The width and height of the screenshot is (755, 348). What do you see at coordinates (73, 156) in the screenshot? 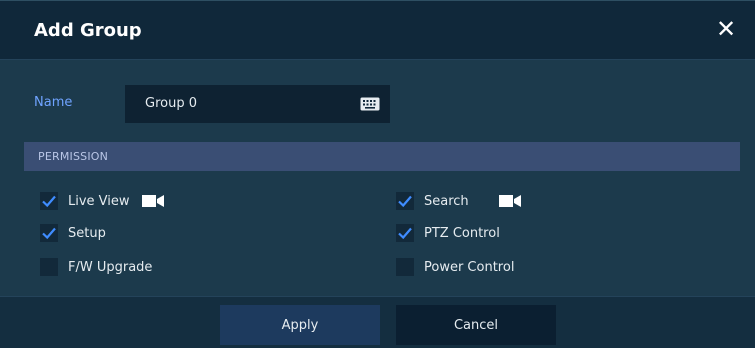
I see `permission-header-label: PERMISSION` at bounding box center [73, 156].